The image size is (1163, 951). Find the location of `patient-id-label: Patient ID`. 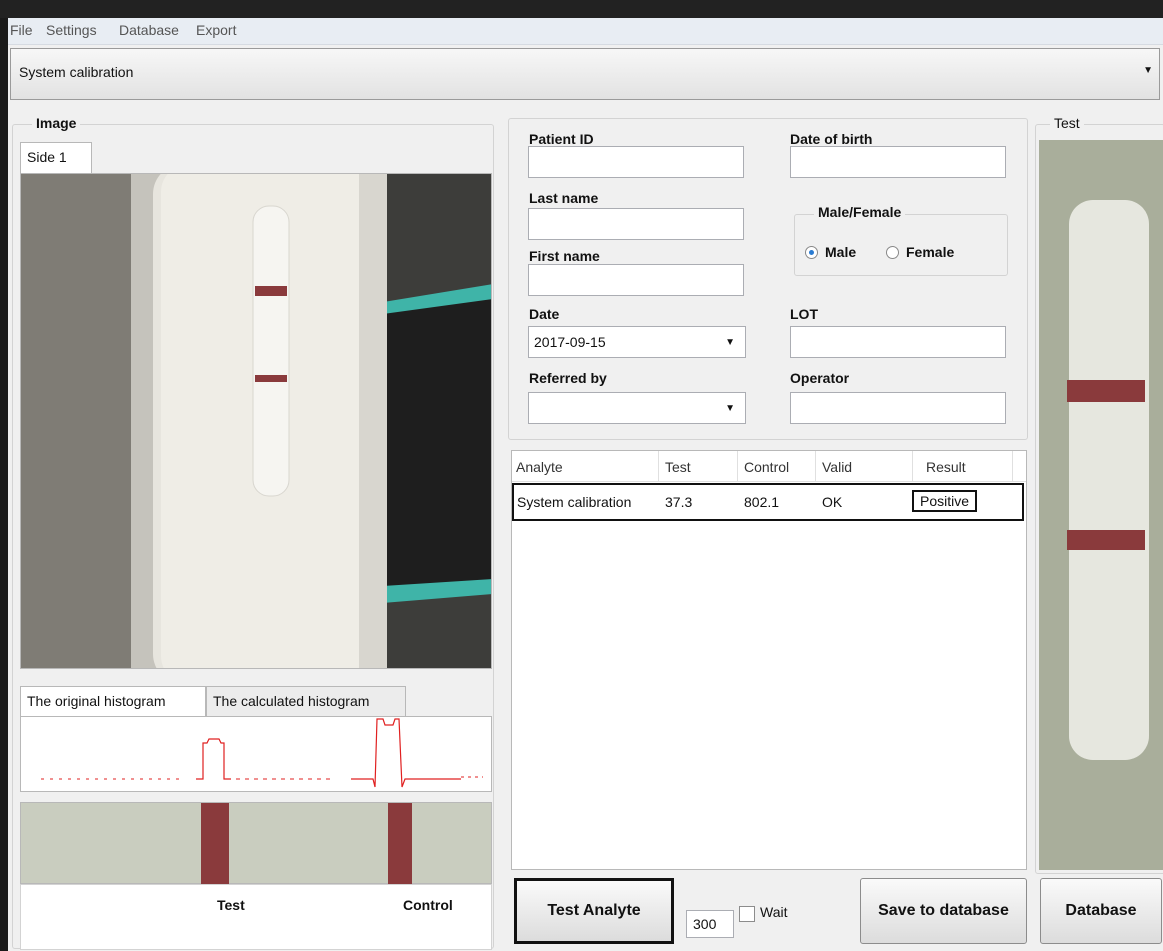

patient-id-label: Patient ID is located at coordinates (561, 139).